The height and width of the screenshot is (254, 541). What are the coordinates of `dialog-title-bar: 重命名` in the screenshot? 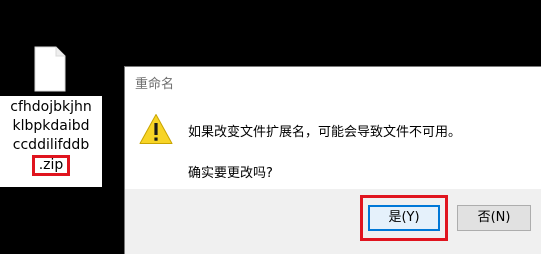 It's located at (333, 82).